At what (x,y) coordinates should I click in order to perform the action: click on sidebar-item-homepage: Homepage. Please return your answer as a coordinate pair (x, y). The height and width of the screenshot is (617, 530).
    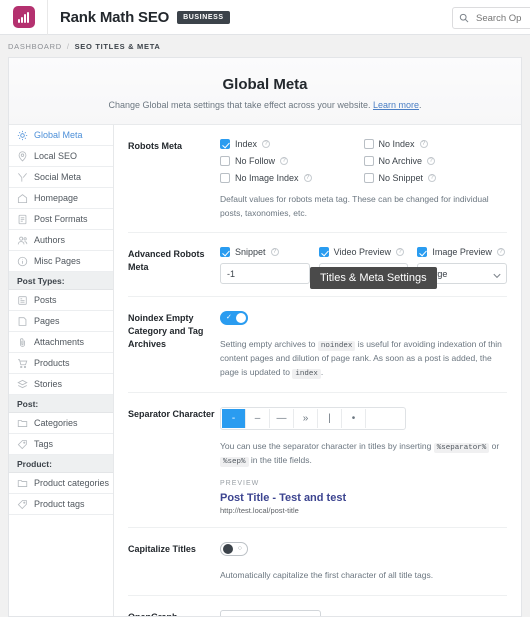
    Looking at the image, I should click on (61, 198).